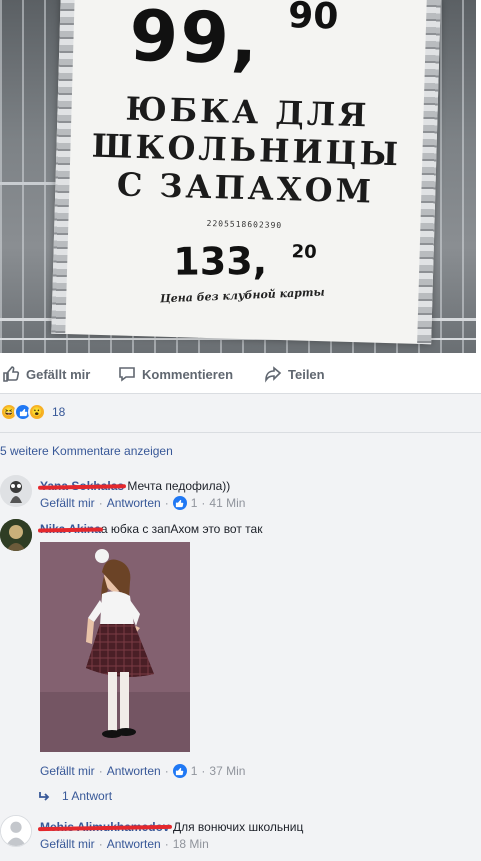 This screenshot has width=481, height=861. Describe the element at coordinates (227, 503) in the screenshot. I see `comment-time: 41 Min` at that location.